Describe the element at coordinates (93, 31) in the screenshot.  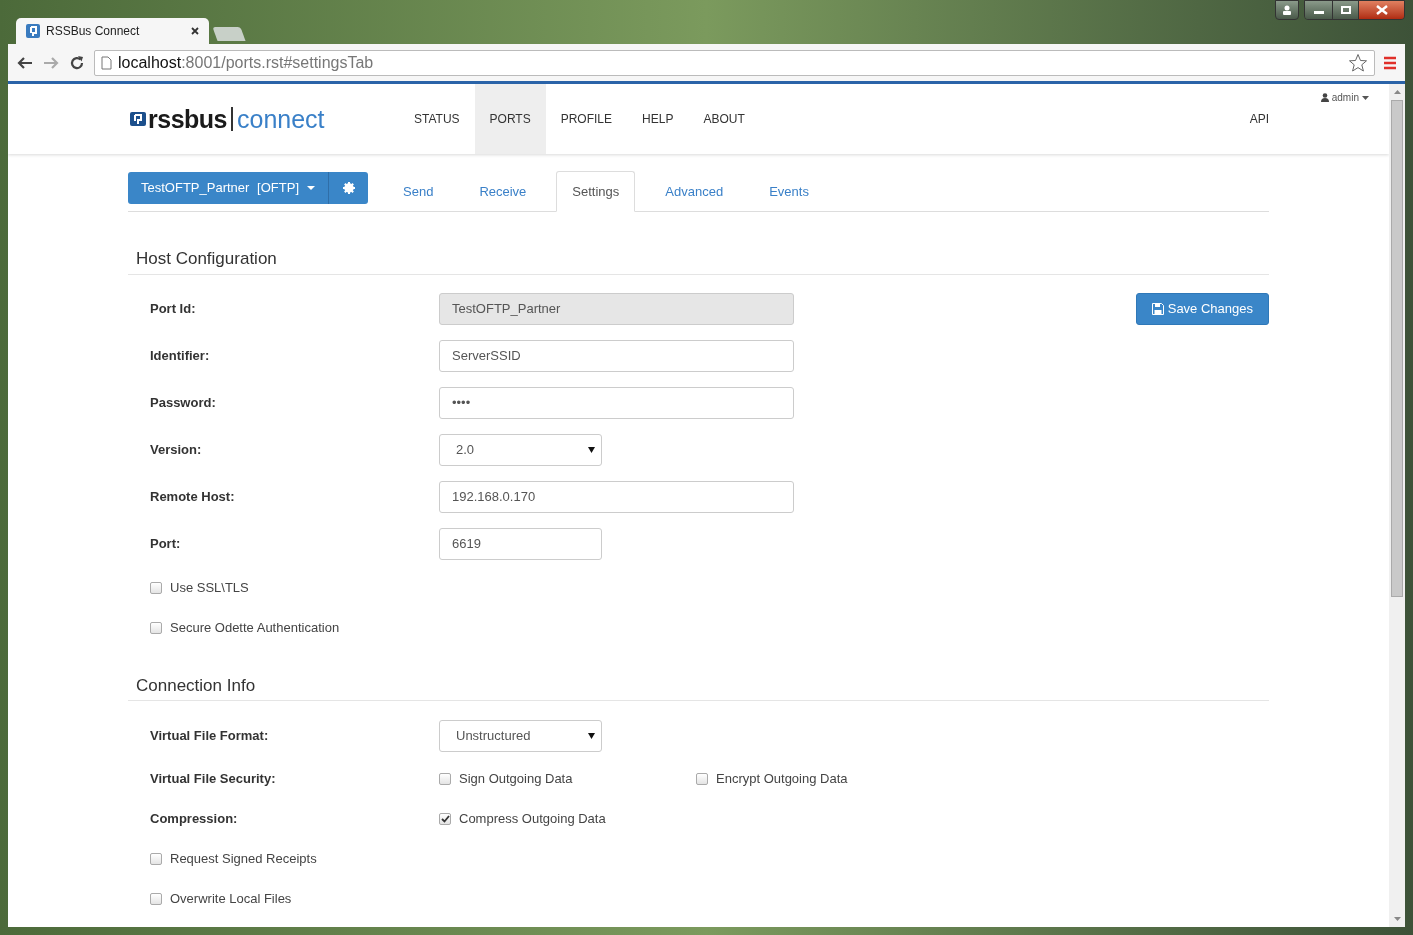
I see `tab-title: RSSBus Connect` at that location.